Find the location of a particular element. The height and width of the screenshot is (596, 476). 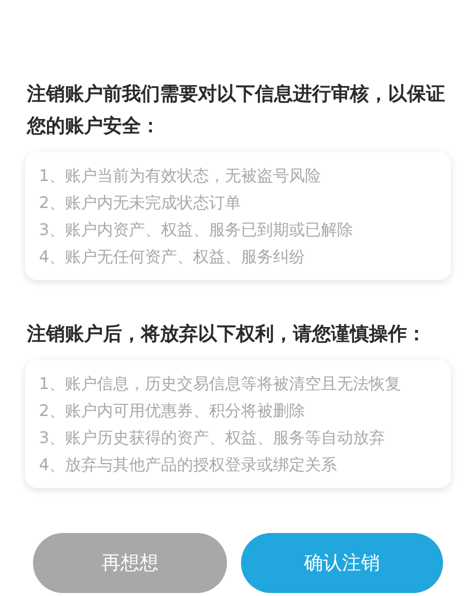

list-item: 4、放弃与其他产品的授权登录或绑定关系 is located at coordinates (188, 465).